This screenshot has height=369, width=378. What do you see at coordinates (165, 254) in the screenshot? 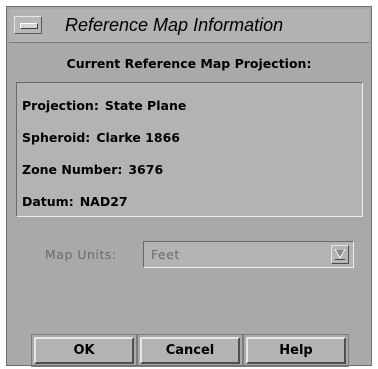
I see `map-units-value: Feet` at bounding box center [165, 254].